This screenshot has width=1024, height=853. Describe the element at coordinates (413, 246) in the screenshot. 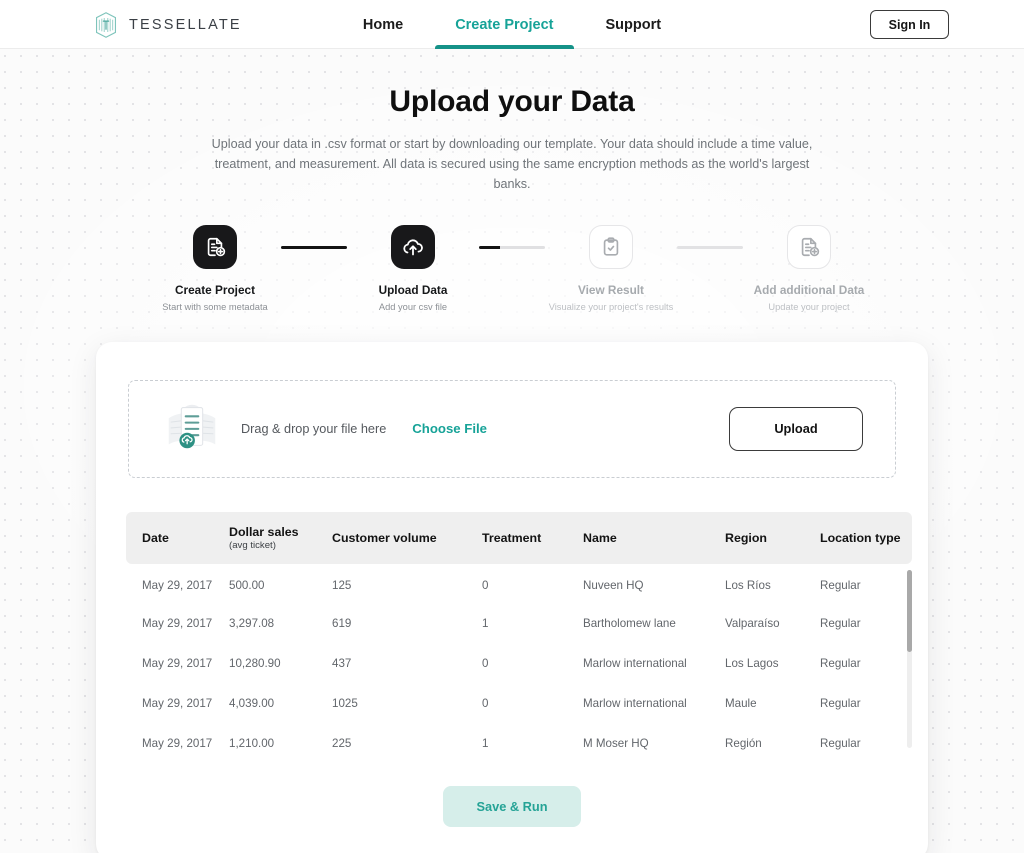

I see `cloud-upload-icon` at that location.